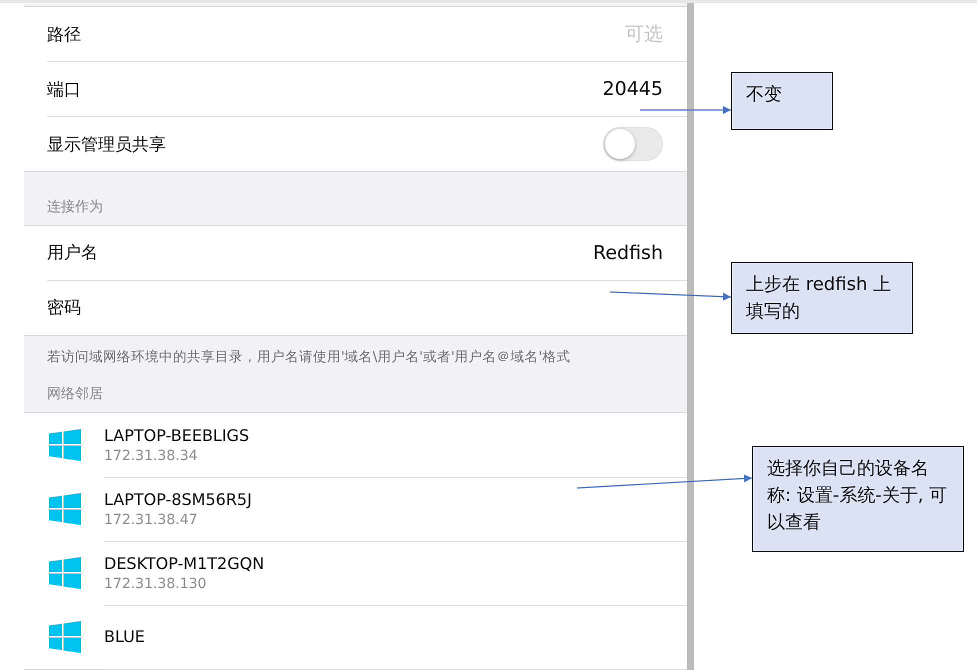 This screenshot has width=977, height=670. I want to click on setting-input-field: 20445, so click(563, 89).